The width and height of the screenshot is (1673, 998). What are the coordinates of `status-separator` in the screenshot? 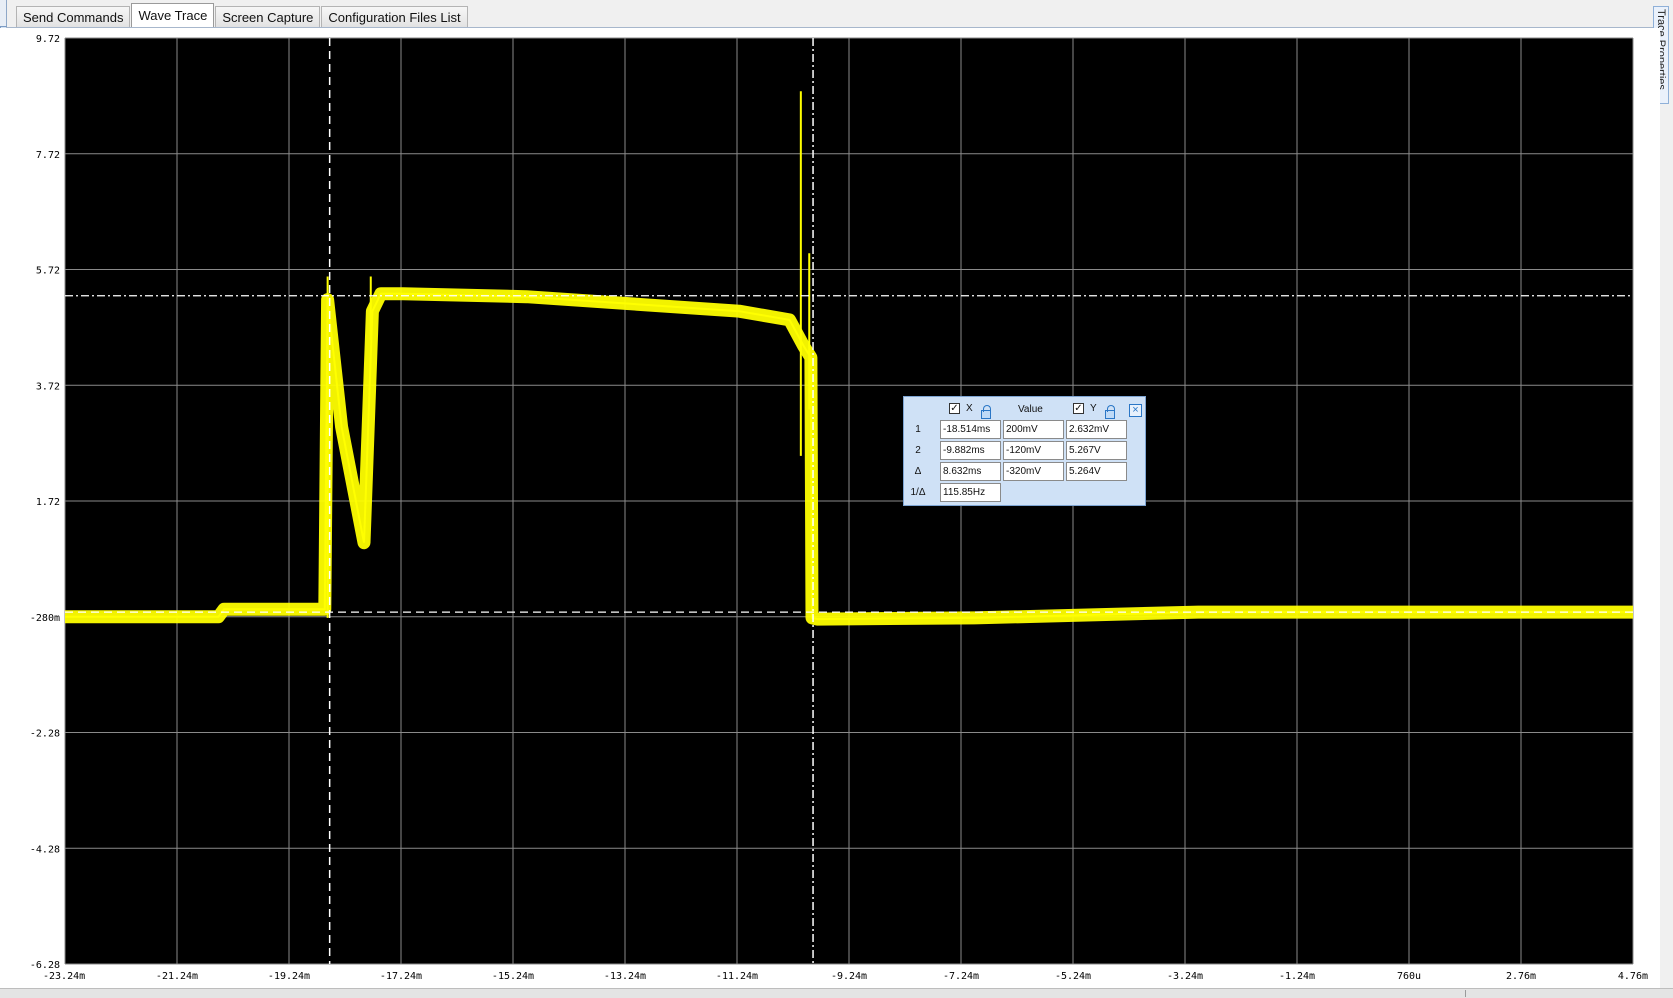 It's located at (1465, 993).